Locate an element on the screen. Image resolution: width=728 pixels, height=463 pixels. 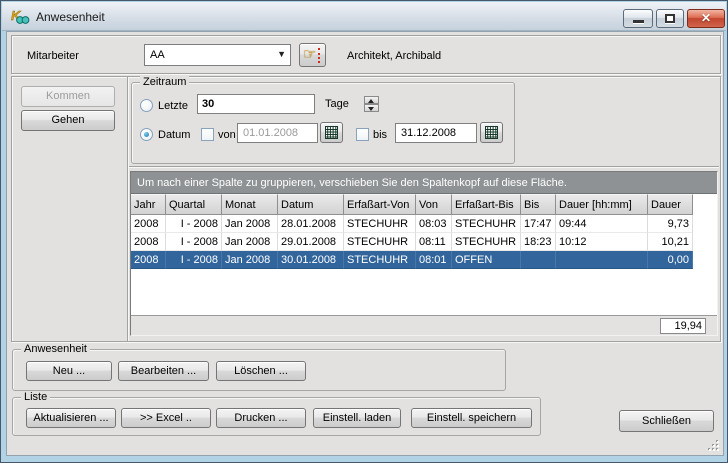
employee-browse-button: ☞ is located at coordinates (312, 55).